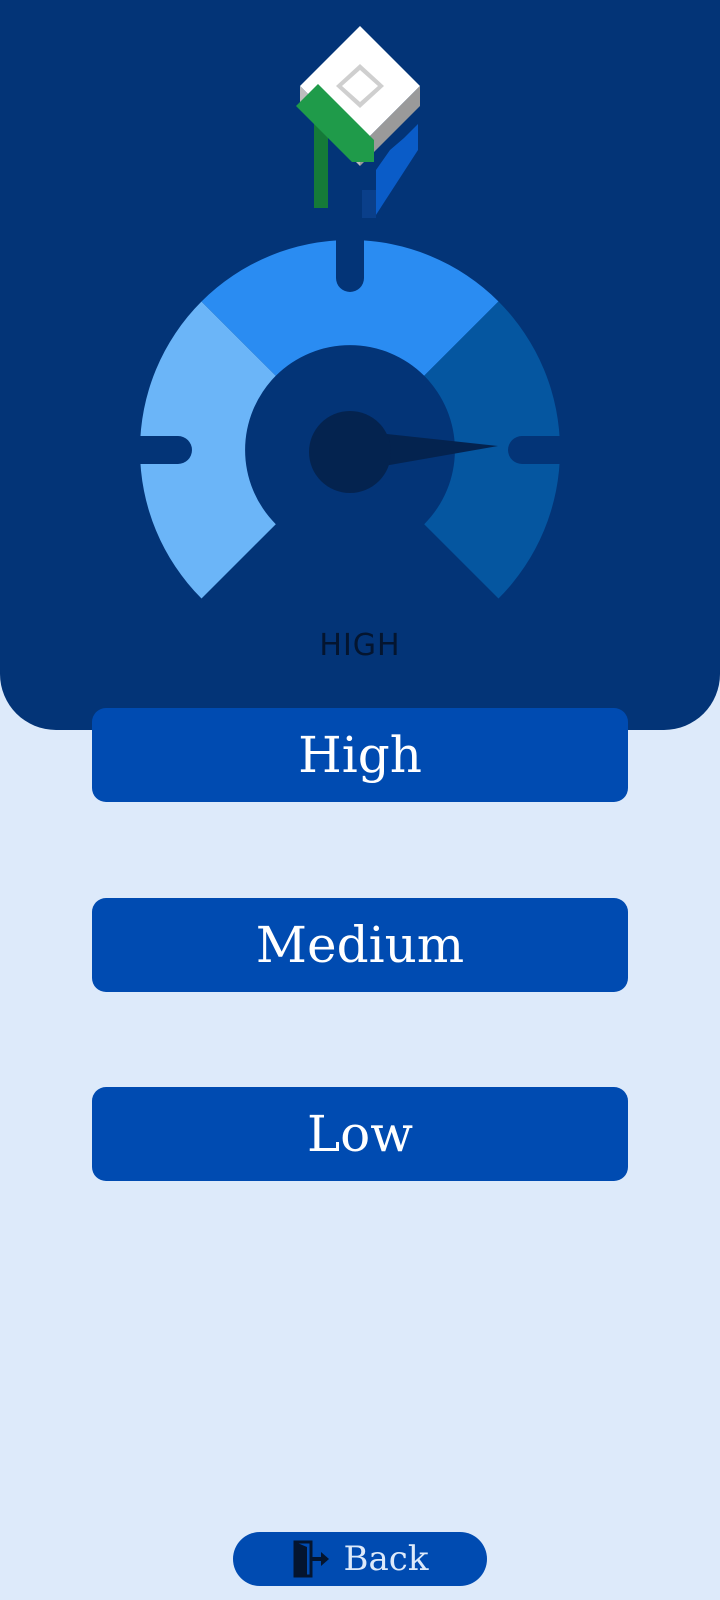 The height and width of the screenshot is (1600, 720). Describe the element at coordinates (360, 755) in the screenshot. I see `high-level-button: High` at that location.